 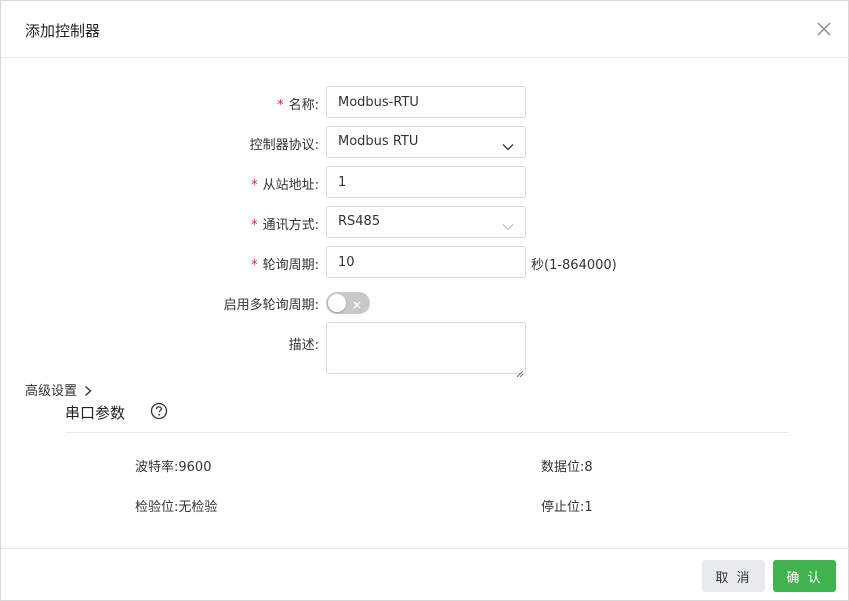 I want to click on resize-grip-icon, so click(x=519, y=370).